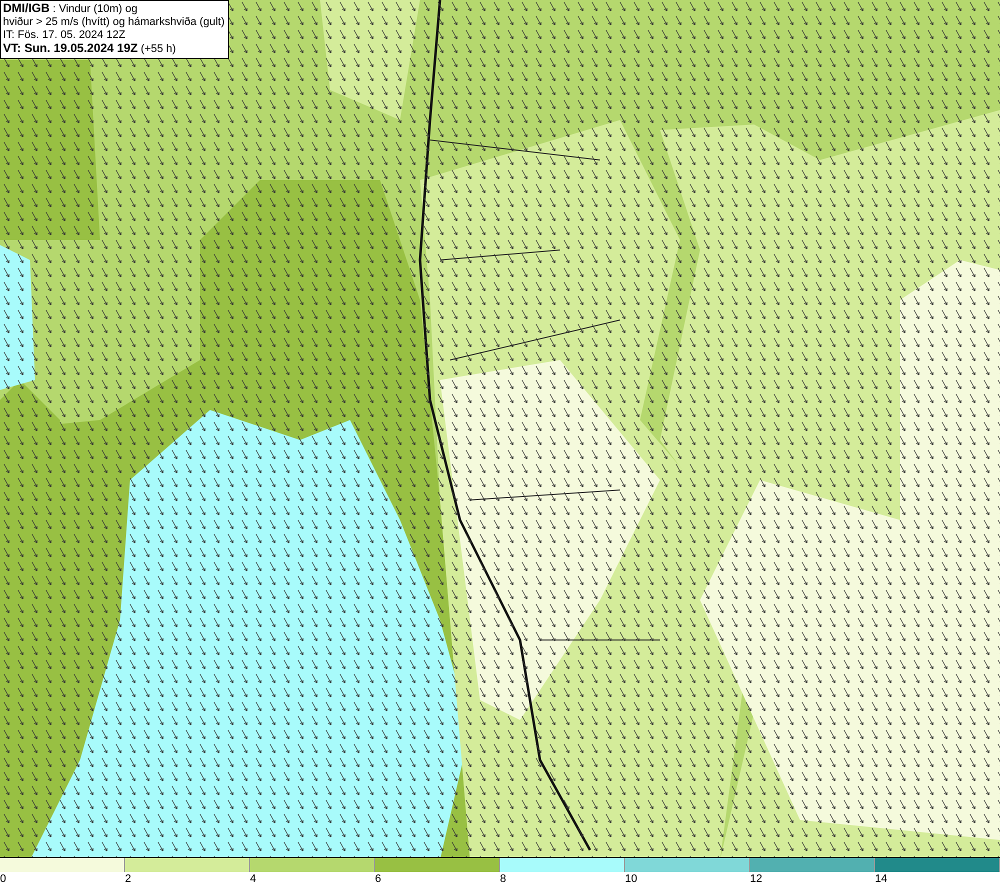  What do you see at coordinates (71, 9) in the screenshot?
I see `info-text: DMI/IGB : Vindur (10m) og` at bounding box center [71, 9].